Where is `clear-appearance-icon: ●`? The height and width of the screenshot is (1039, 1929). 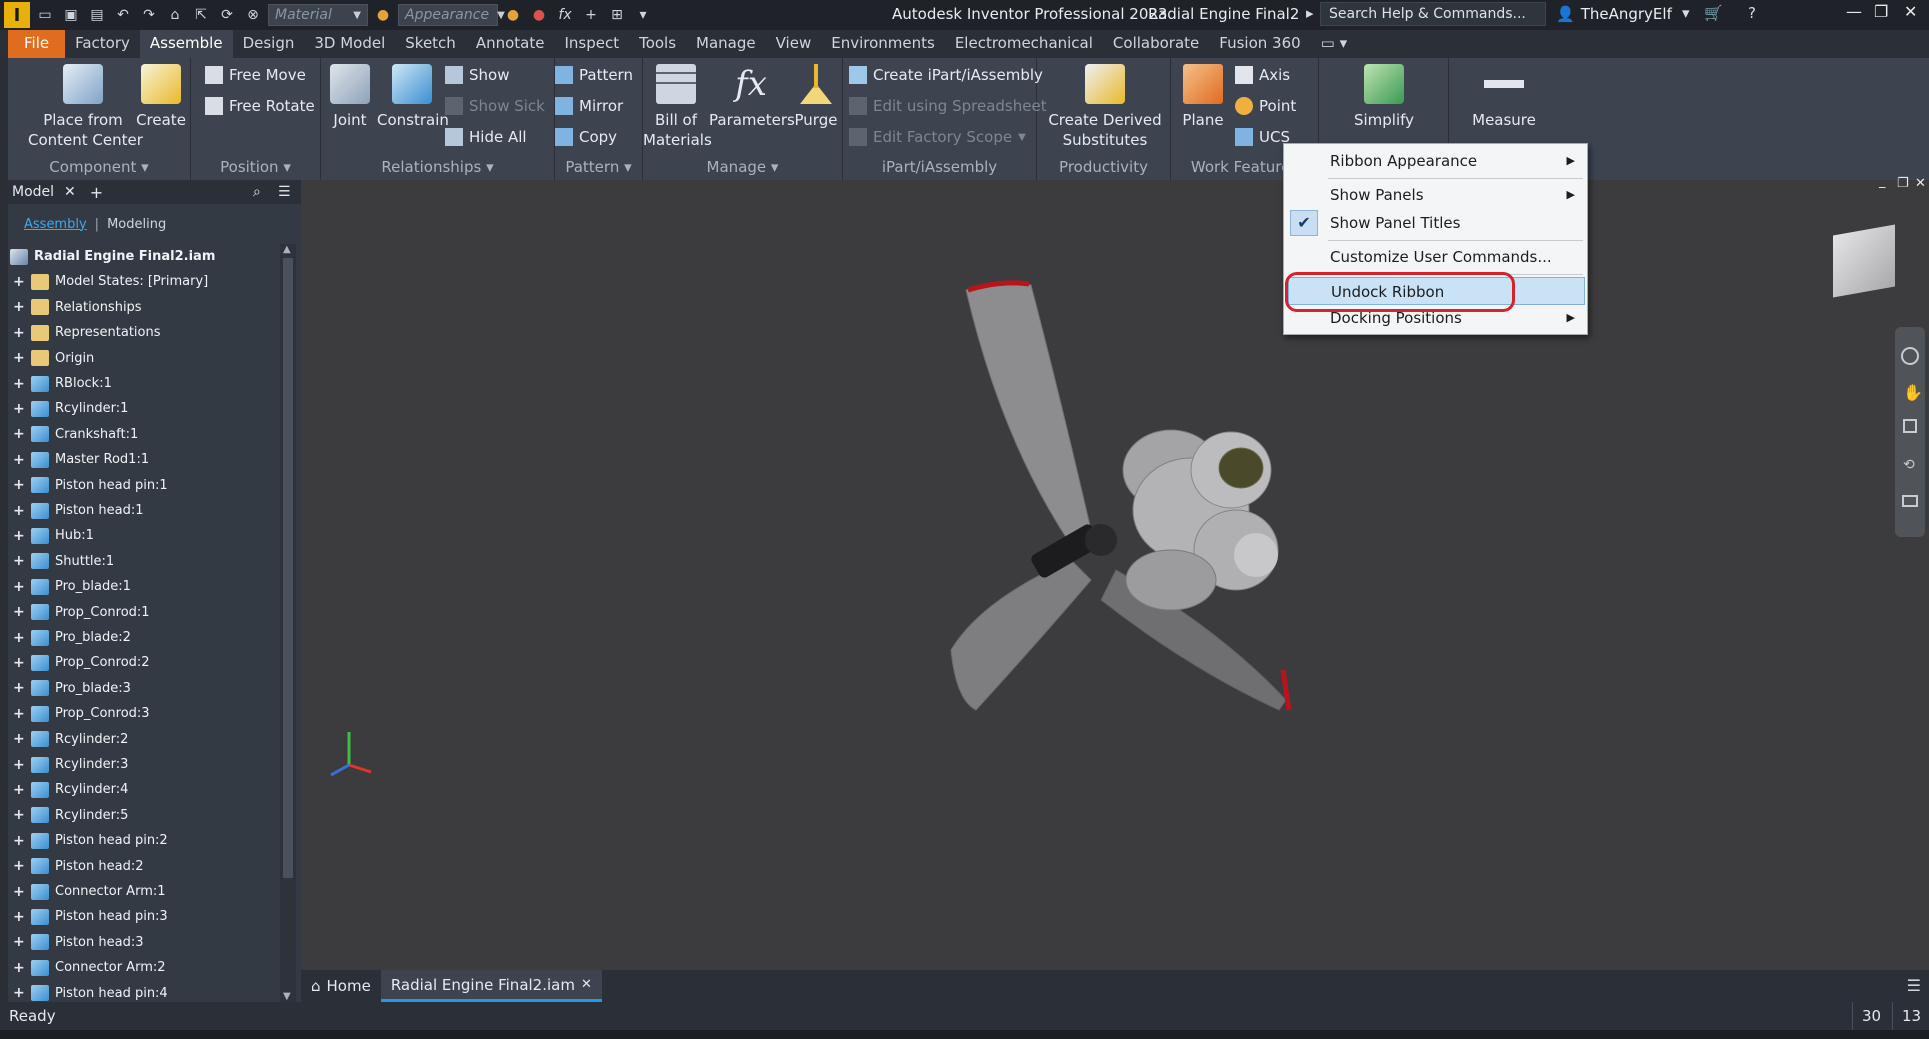
clear-appearance-icon: ● is located at coordinates (539, 15).